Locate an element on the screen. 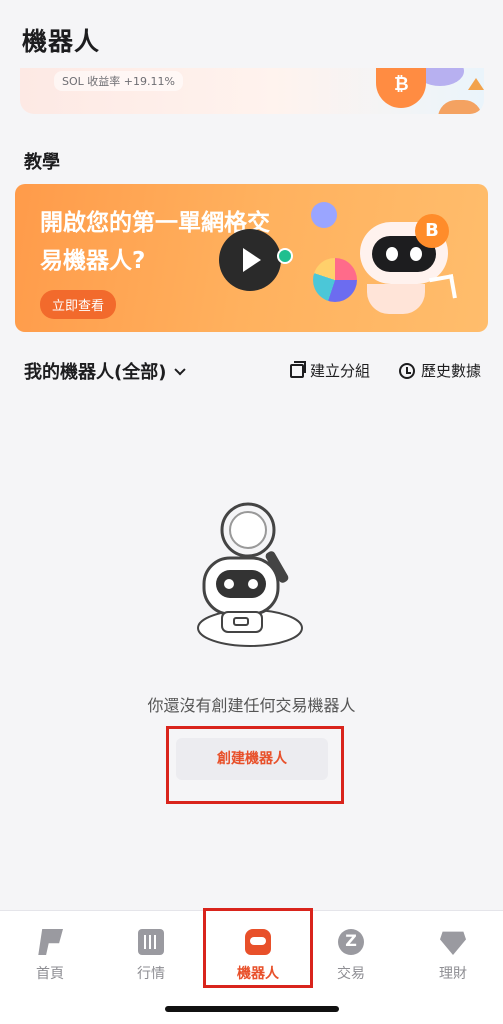  coin-symbol: ₿ is located at coordinates (401, 84).